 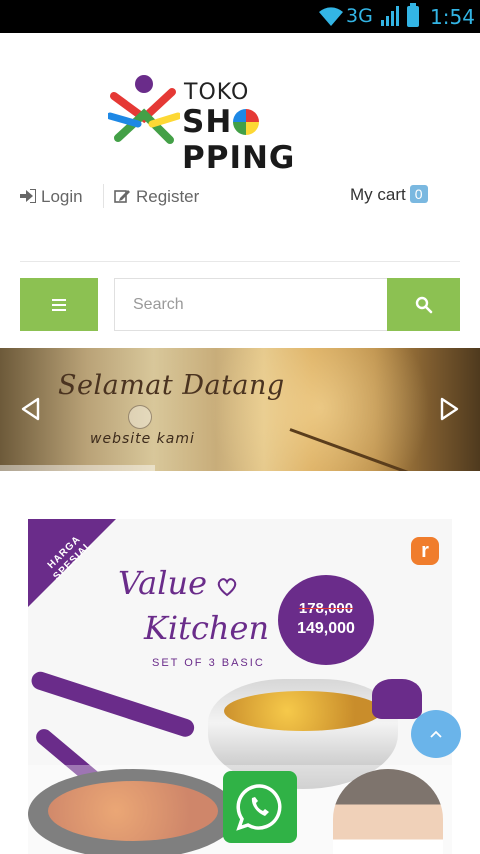 I want to click on network-type: 3G, so click(x=359, y=16).